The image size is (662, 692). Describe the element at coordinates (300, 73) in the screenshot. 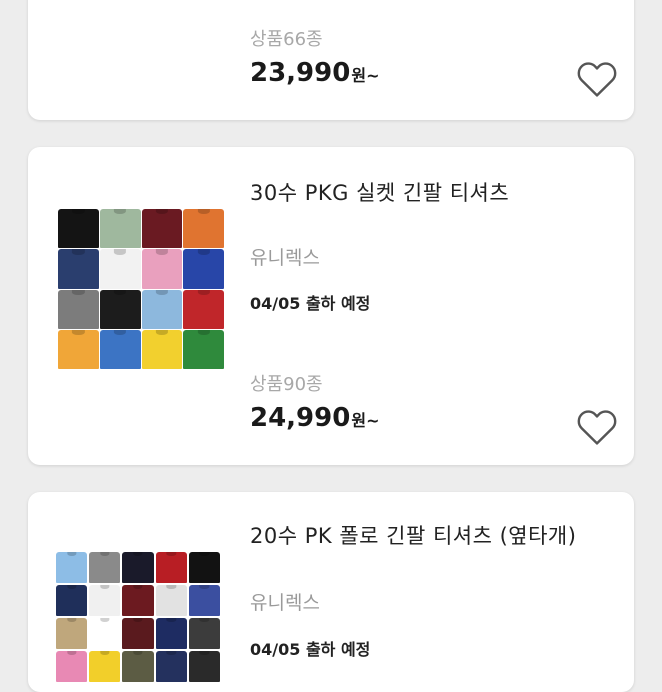

I see `price-value: 23,990` at that location.